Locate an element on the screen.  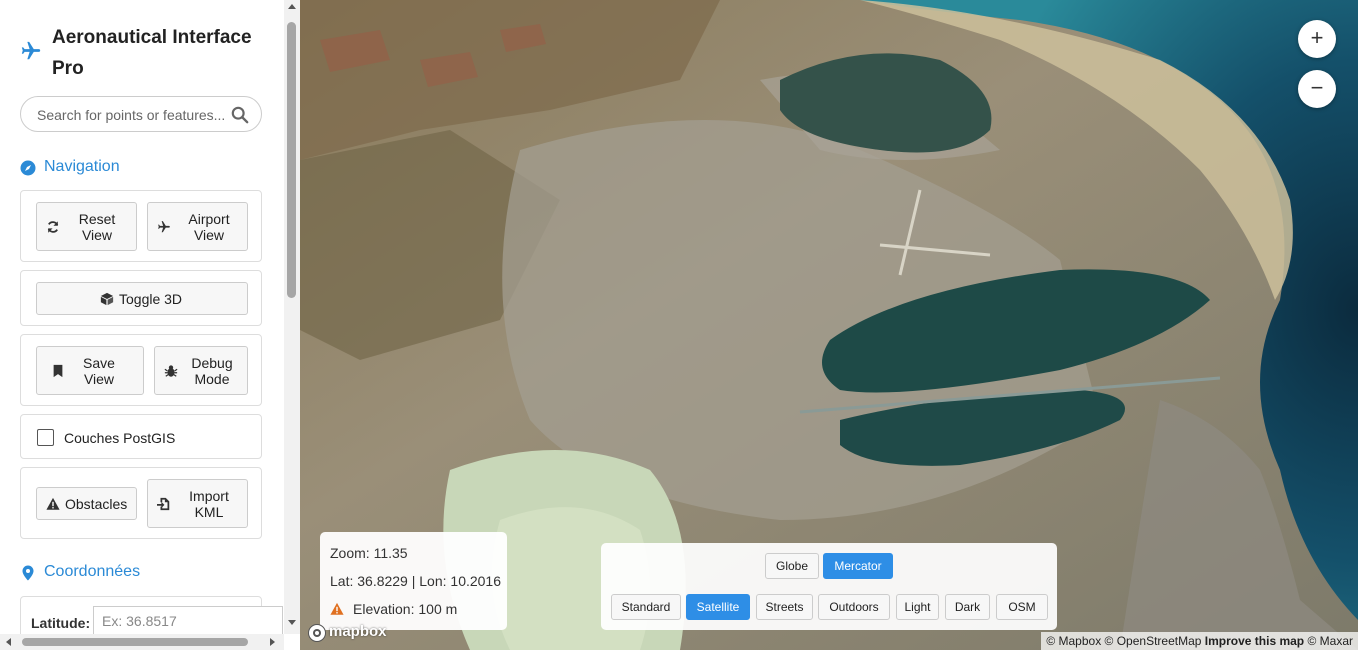
style-streets-button: Streets is located at coordinates (784, 607).